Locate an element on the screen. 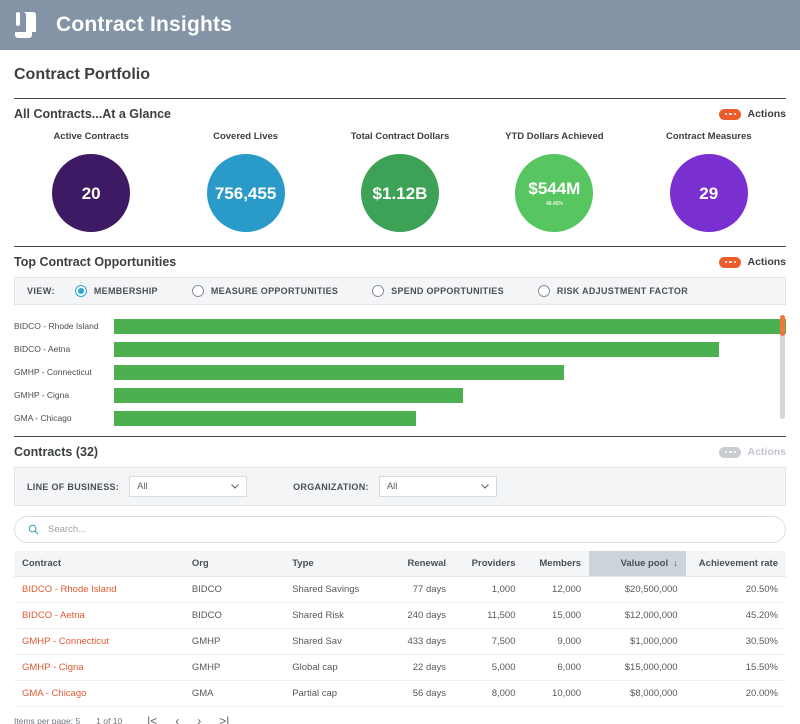 The image size is (800, 724). items-per-page-value: 5 is located at coordinates (77, 720).